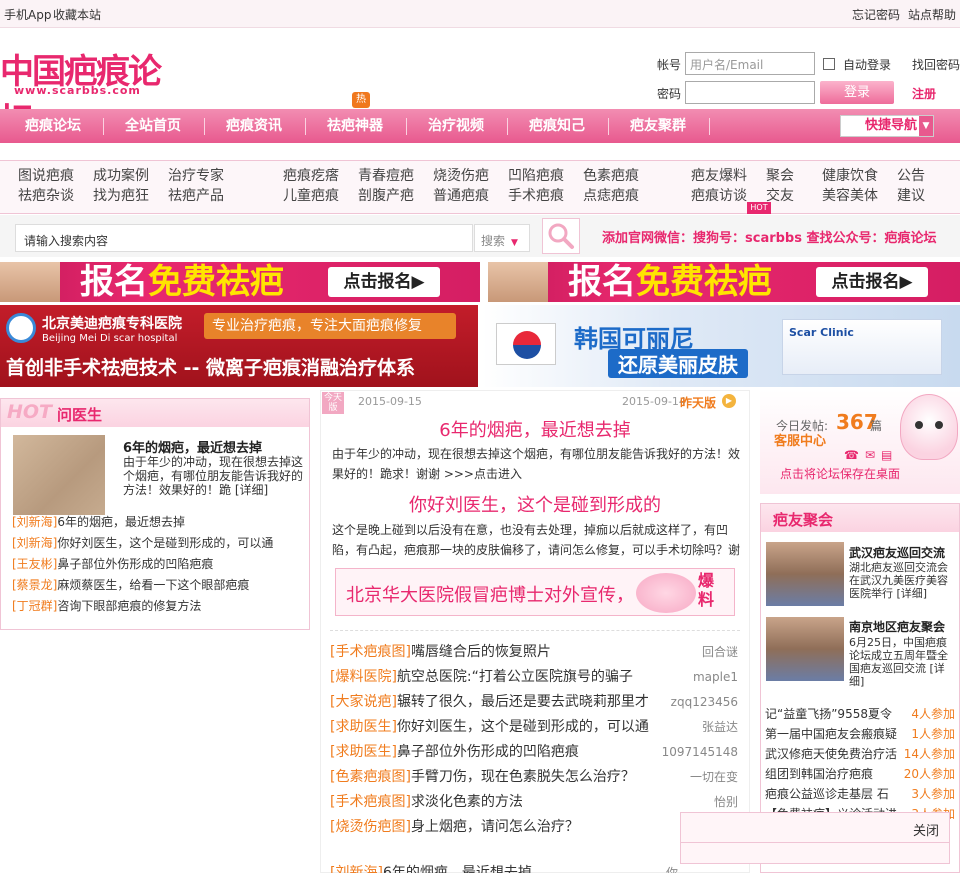  What do you see at coordinates (857, 176) in the screenshot?
I see `cat-link: 健康饮食` at bounding box center [857, 176].